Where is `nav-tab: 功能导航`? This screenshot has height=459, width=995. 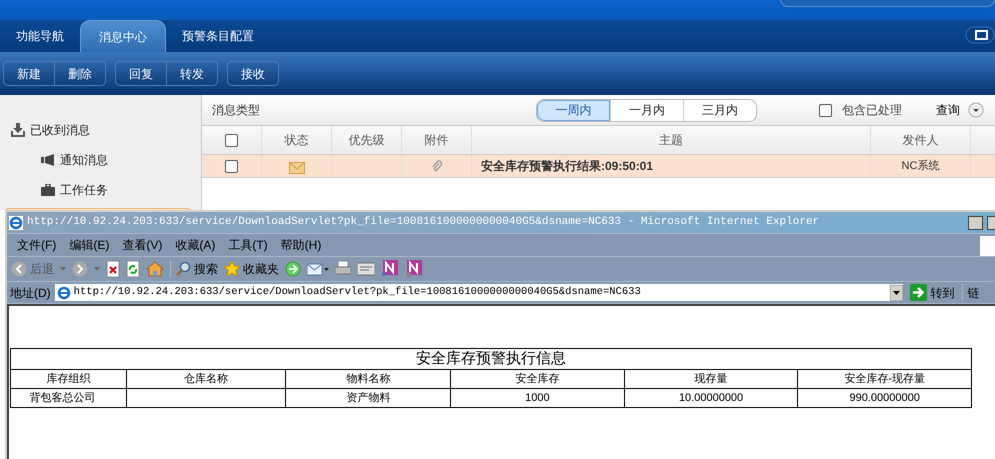
nav-tab: 功能导航 is located at coordinates (40, 36).